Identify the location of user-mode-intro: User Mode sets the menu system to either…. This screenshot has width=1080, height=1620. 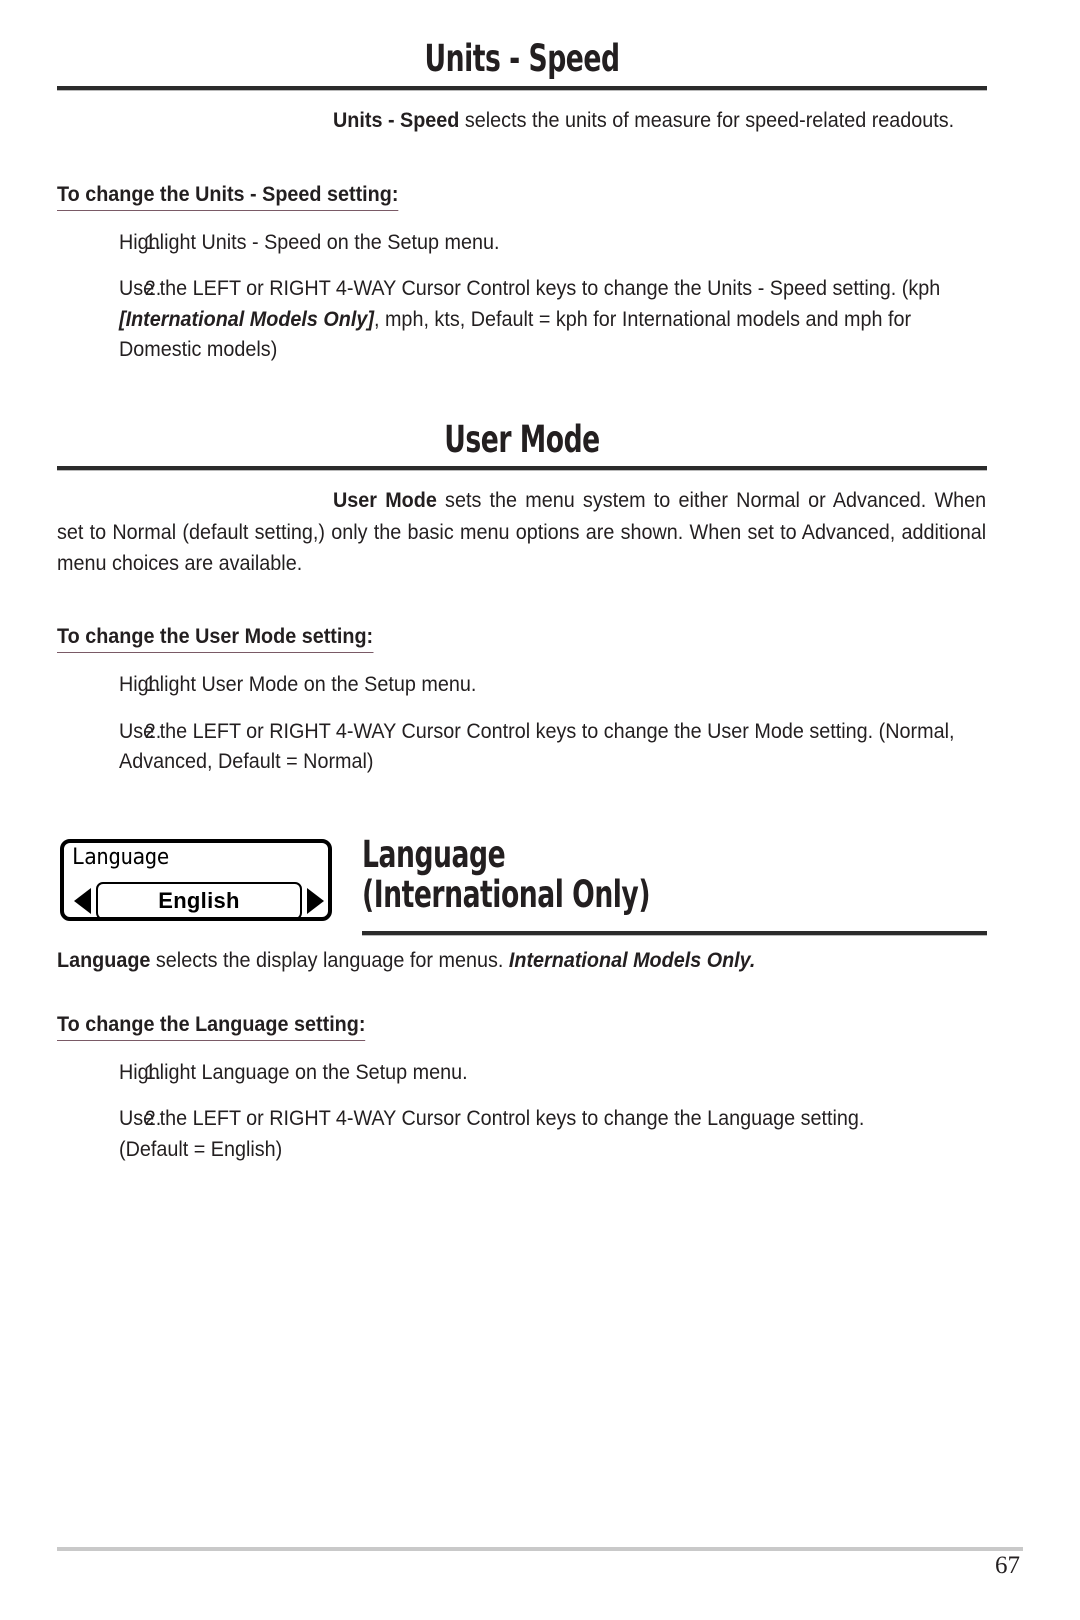
(521, 532).